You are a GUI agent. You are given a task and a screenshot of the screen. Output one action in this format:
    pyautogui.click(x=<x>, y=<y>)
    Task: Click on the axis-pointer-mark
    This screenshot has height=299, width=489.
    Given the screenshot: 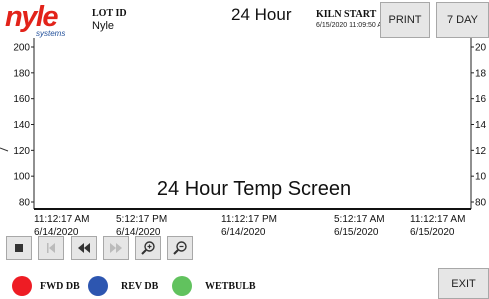 What is the action you would take?
    pyautogui.click(x=4, y=149)
    